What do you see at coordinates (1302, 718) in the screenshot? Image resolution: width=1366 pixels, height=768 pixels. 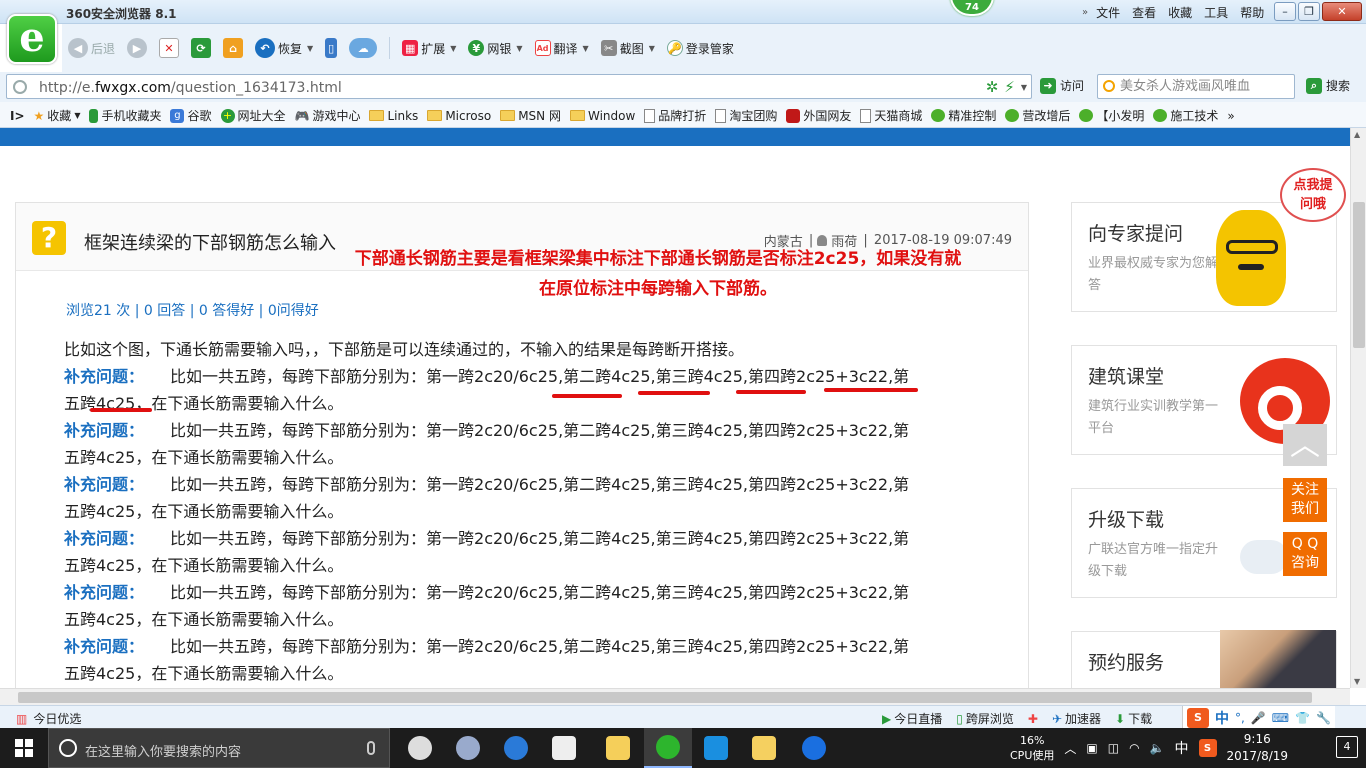 I see `skin-icon: 👕` at bounding box center [1302, 718].